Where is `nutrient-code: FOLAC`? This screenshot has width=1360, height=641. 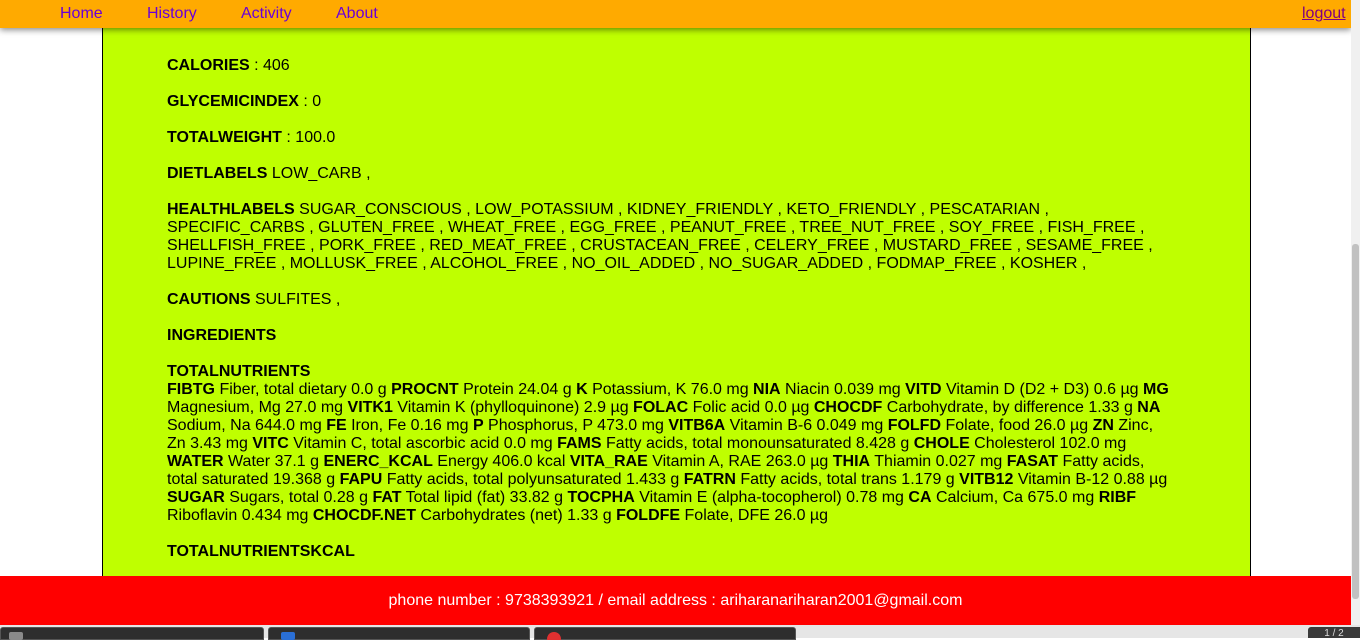
nutrient-code: FOLAC is located at coordinates (661, 407).